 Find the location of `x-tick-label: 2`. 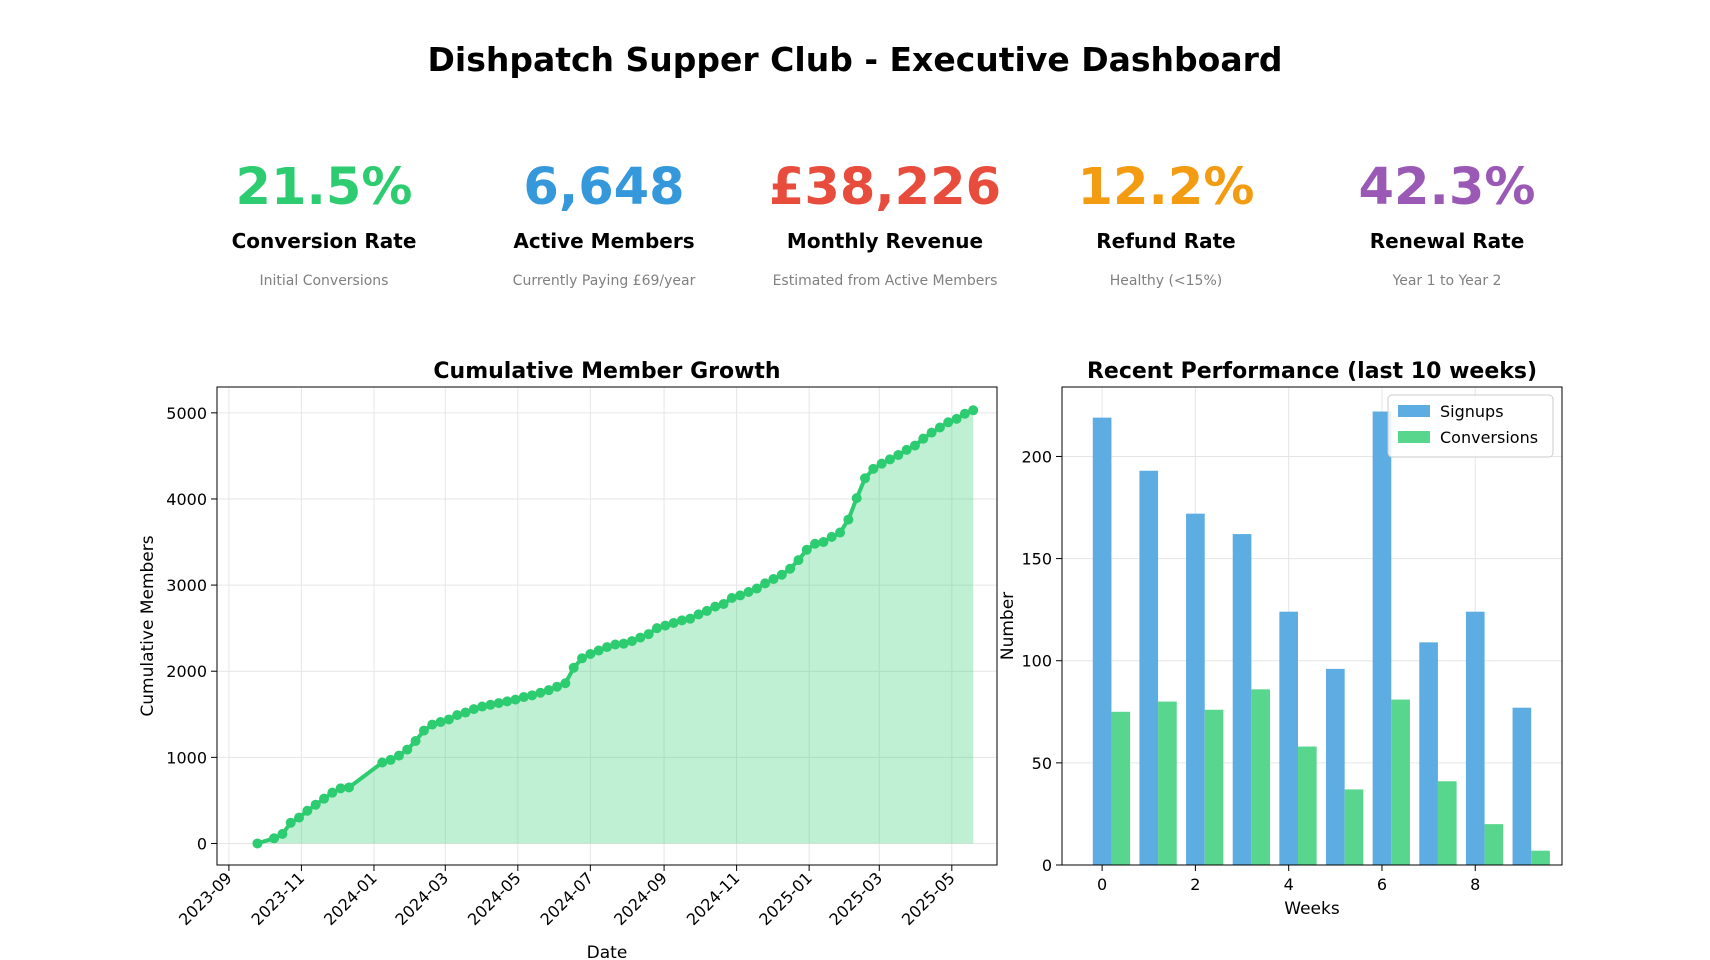

x-tick-label: 2 is located at coordinates (1195, 884).